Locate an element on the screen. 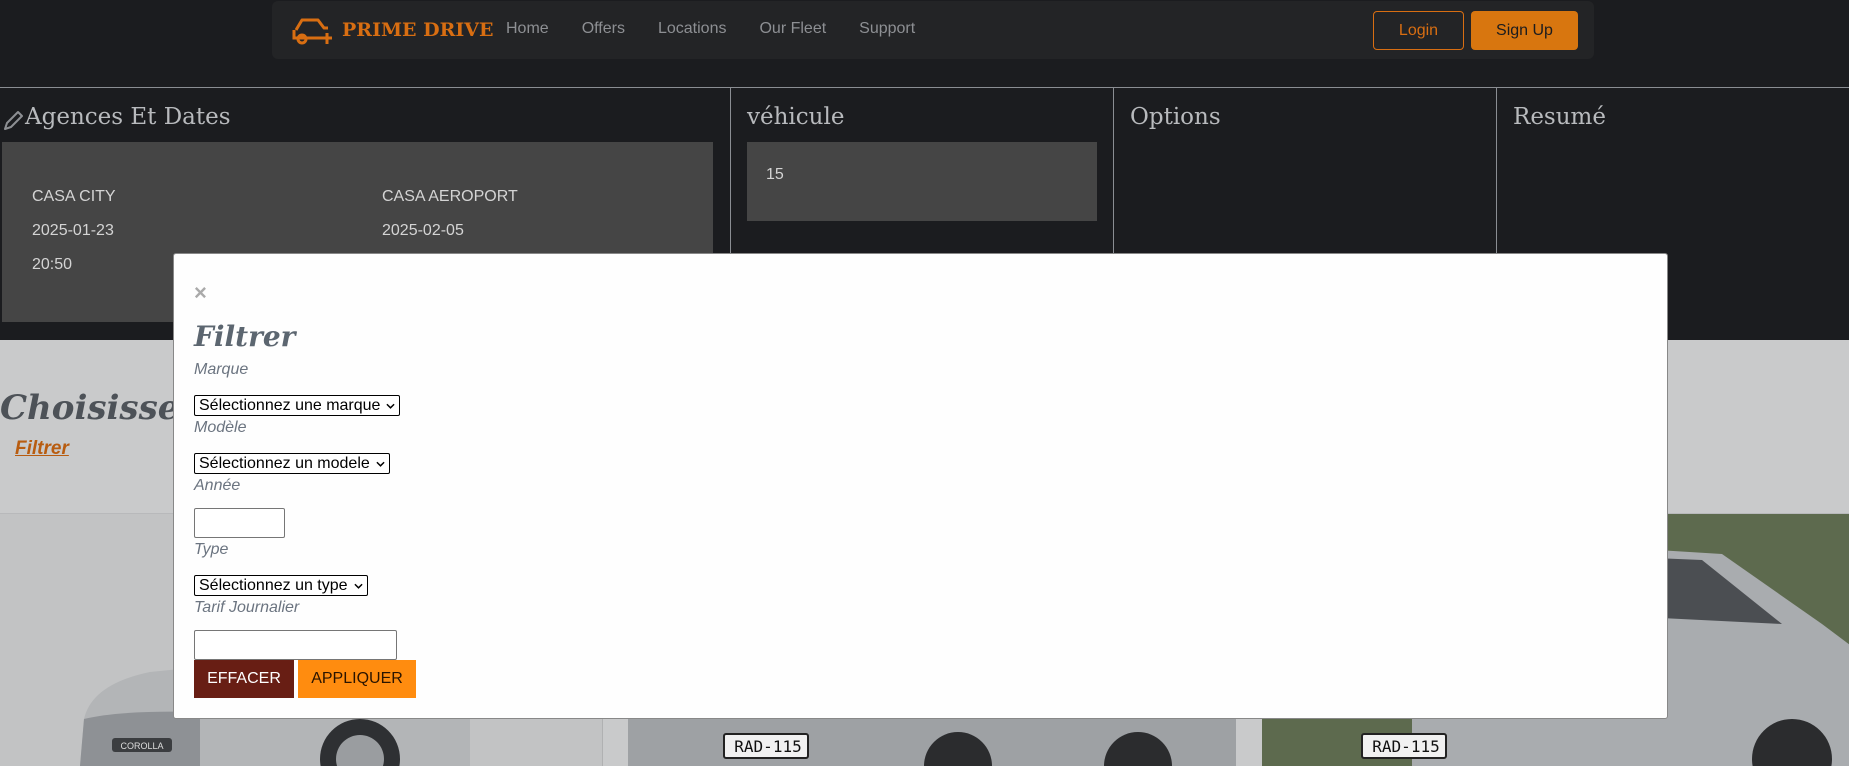  signup-button: Sign Up is located at coordinates (1524, 30).